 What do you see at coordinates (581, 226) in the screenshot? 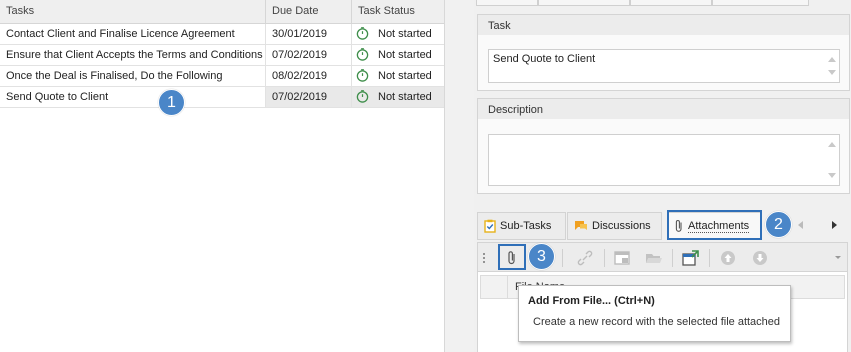
I see `discussion-bubble-icon` at bounding box center [581, 226].